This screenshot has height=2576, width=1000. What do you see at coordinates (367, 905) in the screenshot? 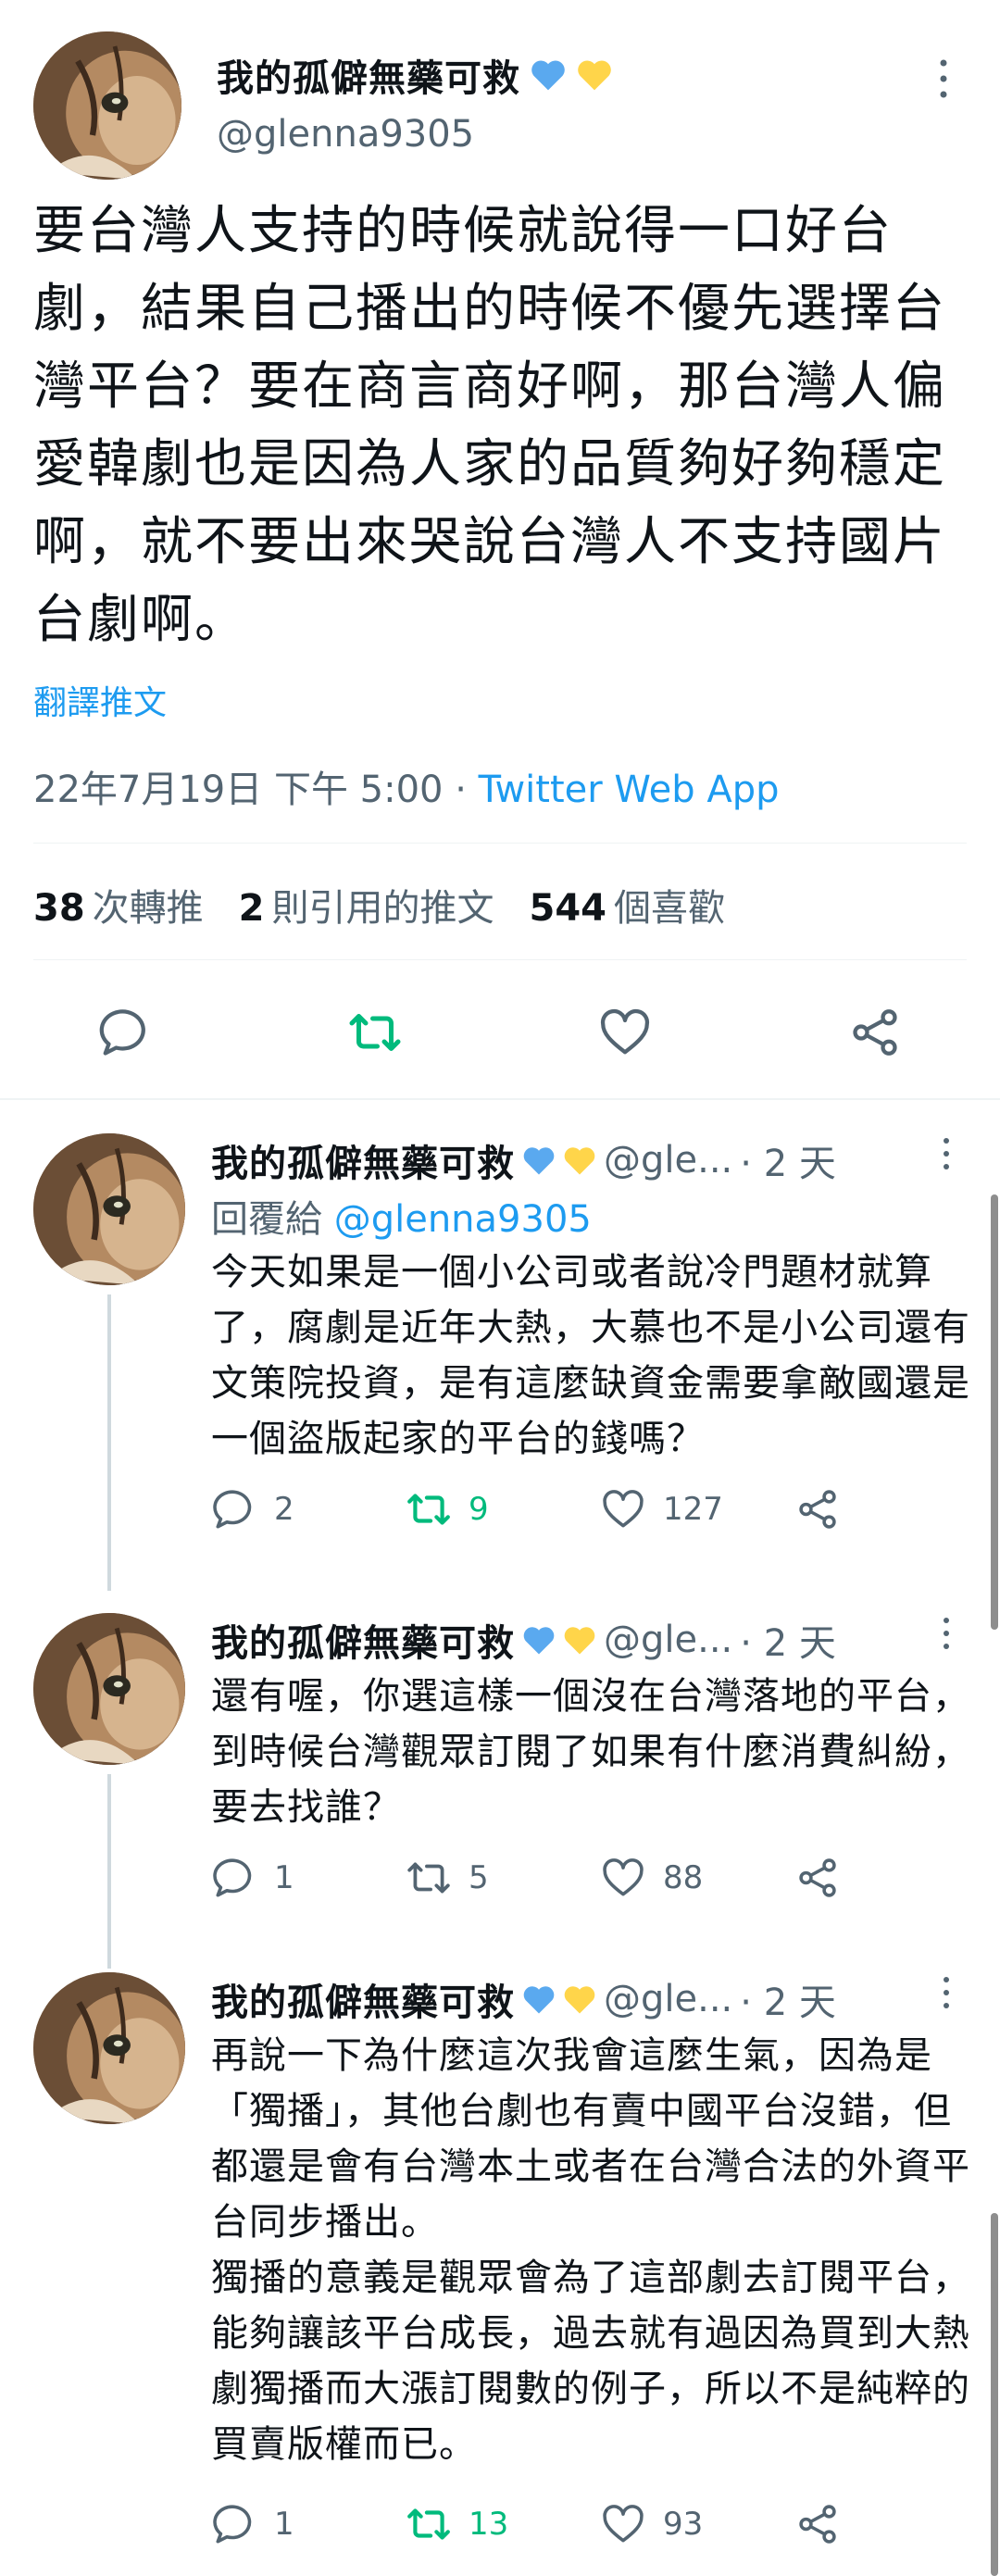
I see `quotes-stat: 2 則引用的推文` at bounding box center [367, 905].